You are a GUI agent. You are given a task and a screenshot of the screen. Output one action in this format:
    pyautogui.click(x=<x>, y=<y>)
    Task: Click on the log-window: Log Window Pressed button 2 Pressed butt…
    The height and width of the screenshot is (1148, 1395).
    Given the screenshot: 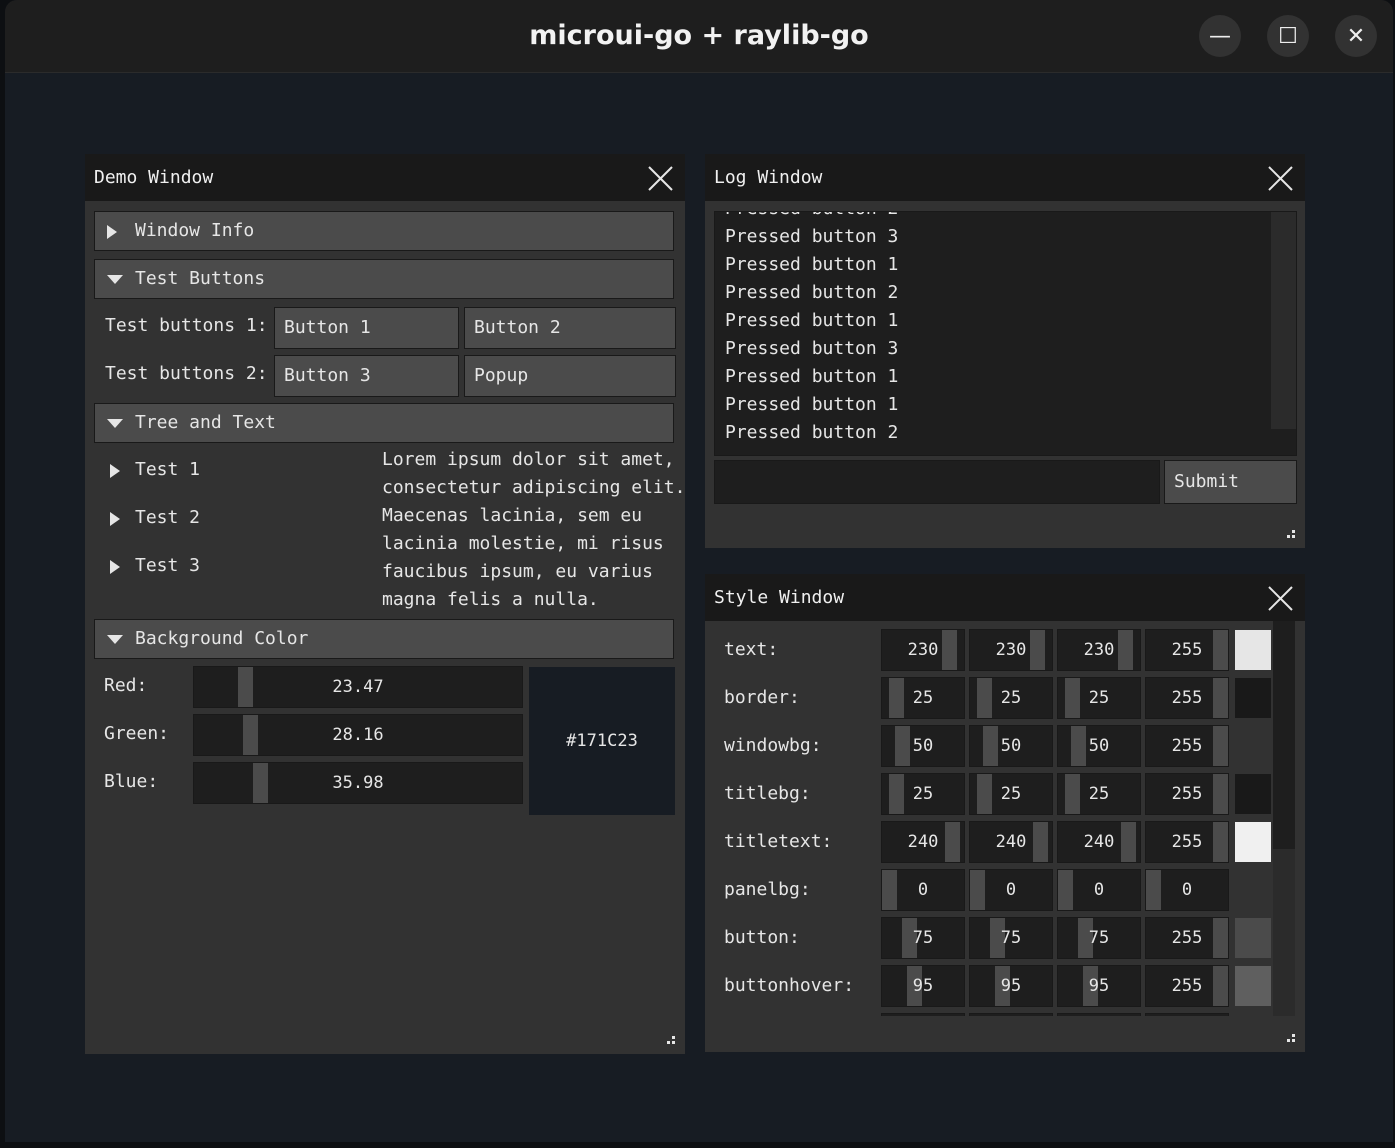 What is the action you would take?
    pyautogui.click(x=1005, y=351)
    